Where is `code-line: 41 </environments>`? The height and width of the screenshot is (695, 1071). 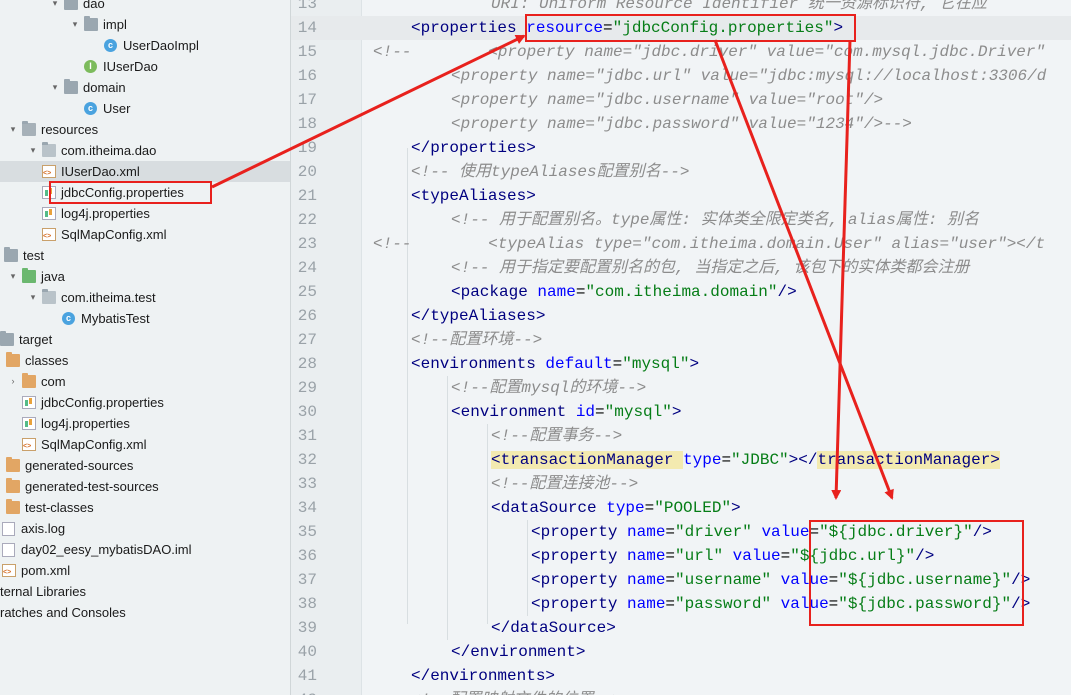 code-line: 41 </environments> is located at coordinates (681, 676).